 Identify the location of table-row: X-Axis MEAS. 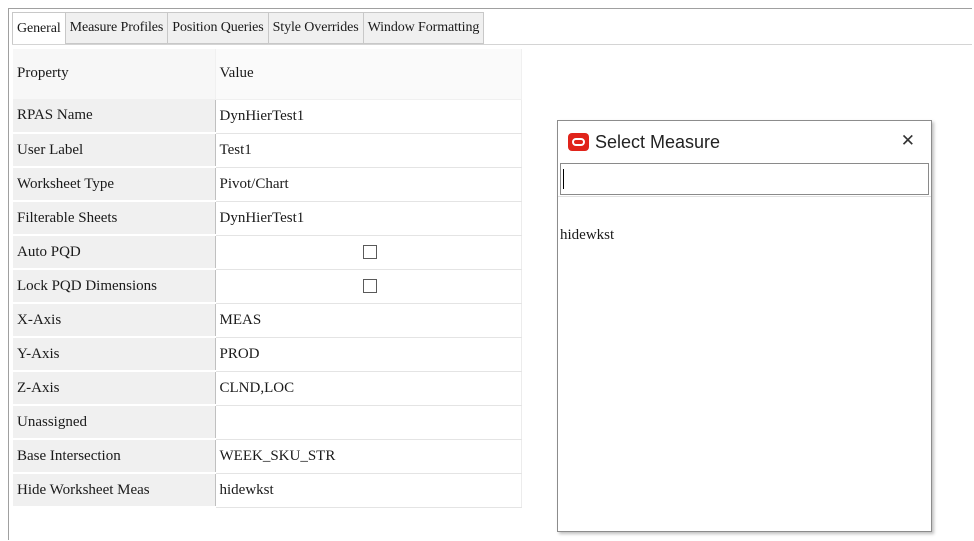
(267, 320).